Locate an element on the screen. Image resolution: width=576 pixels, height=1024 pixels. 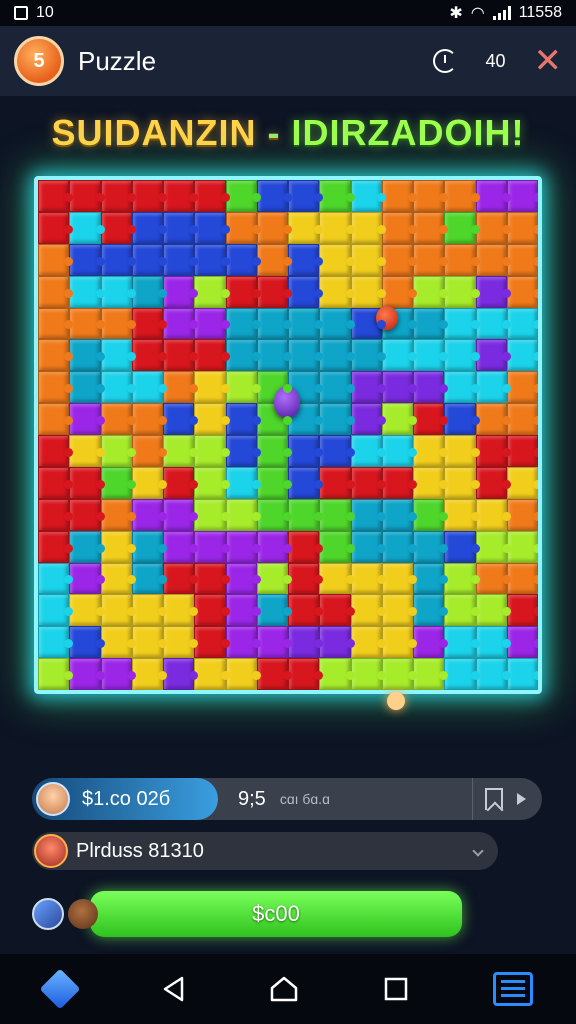
cube-app-icon is located at coordinates (60, 989).